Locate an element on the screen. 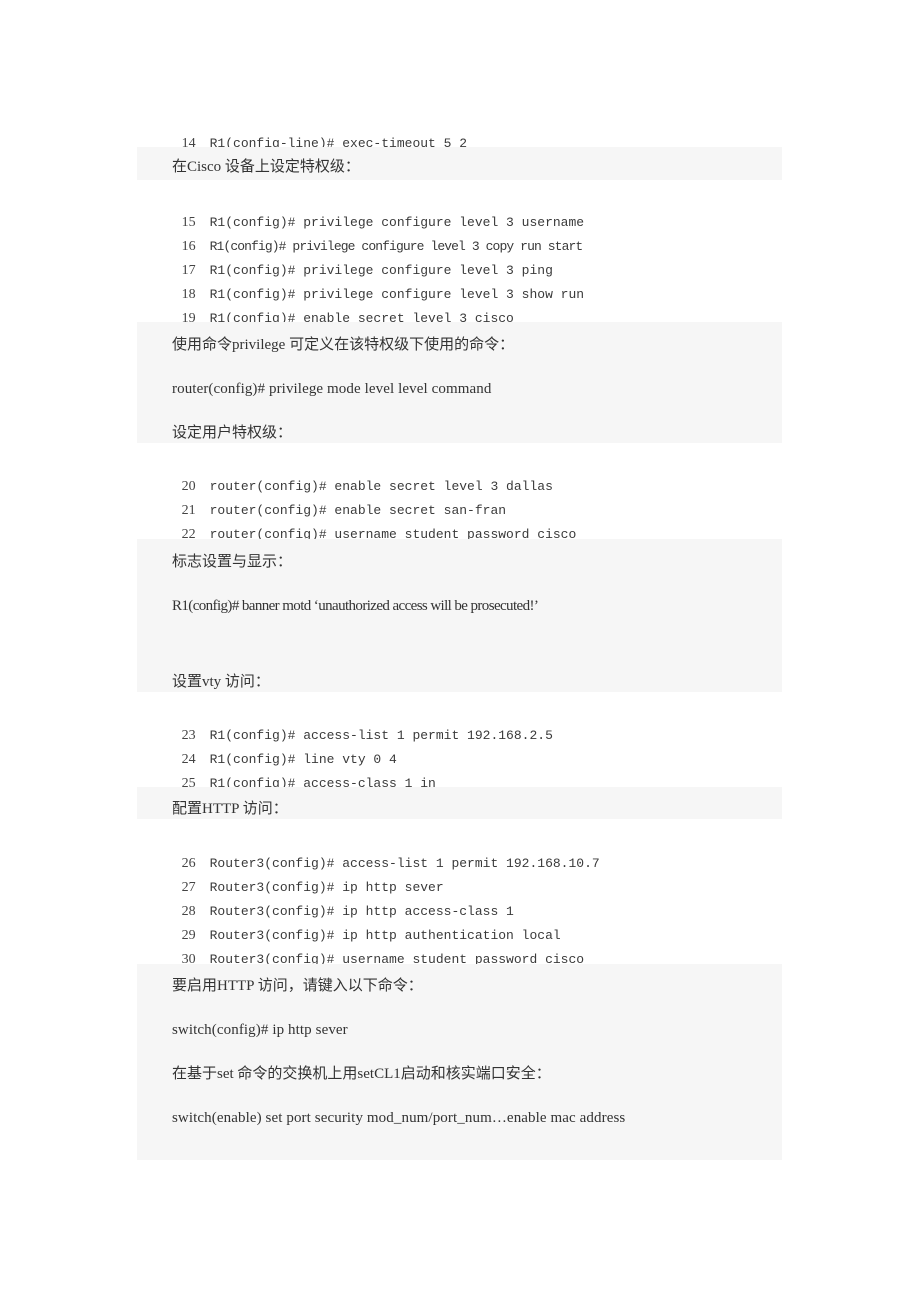  set-privilege-heading: 在Cisco 设备上设定特权级： is located at coordinates (266, 167).